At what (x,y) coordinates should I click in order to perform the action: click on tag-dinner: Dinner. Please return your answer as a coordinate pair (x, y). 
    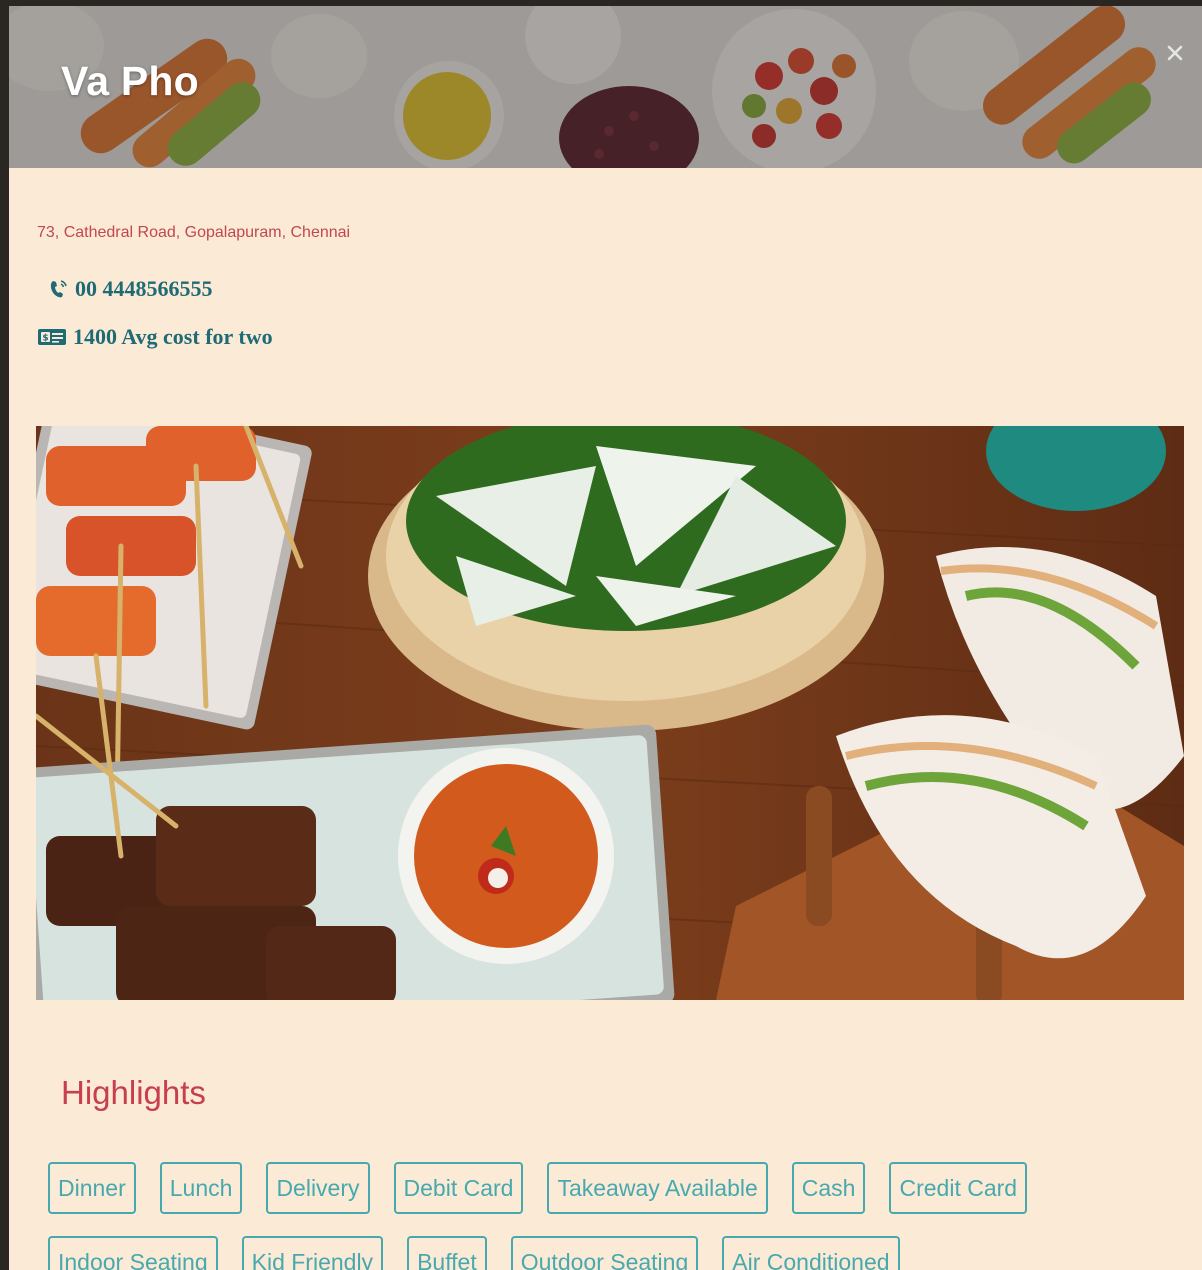
    Looking at the image, I should click on (92, 1188).